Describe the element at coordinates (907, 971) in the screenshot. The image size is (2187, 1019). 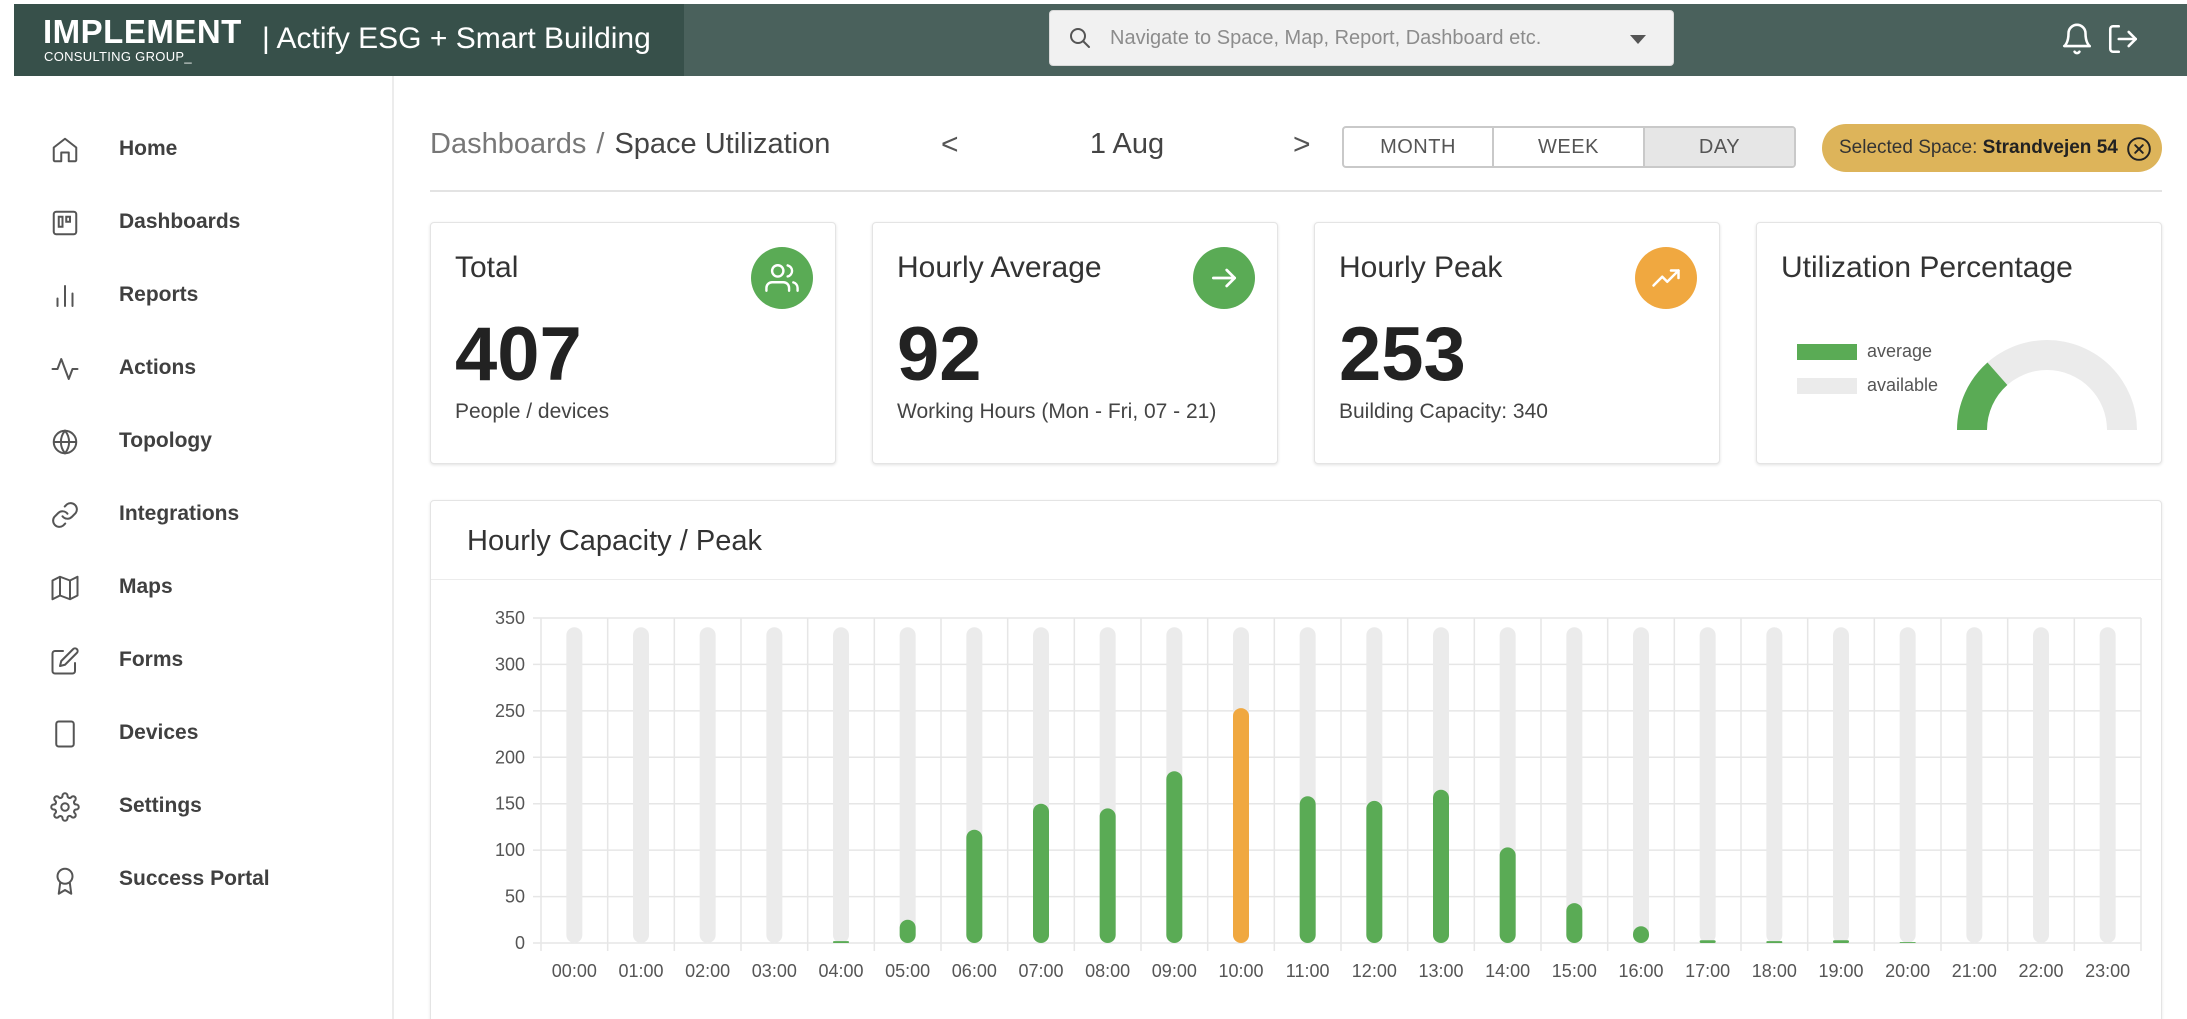
I see `x-tick-label: 05:00` at that location.